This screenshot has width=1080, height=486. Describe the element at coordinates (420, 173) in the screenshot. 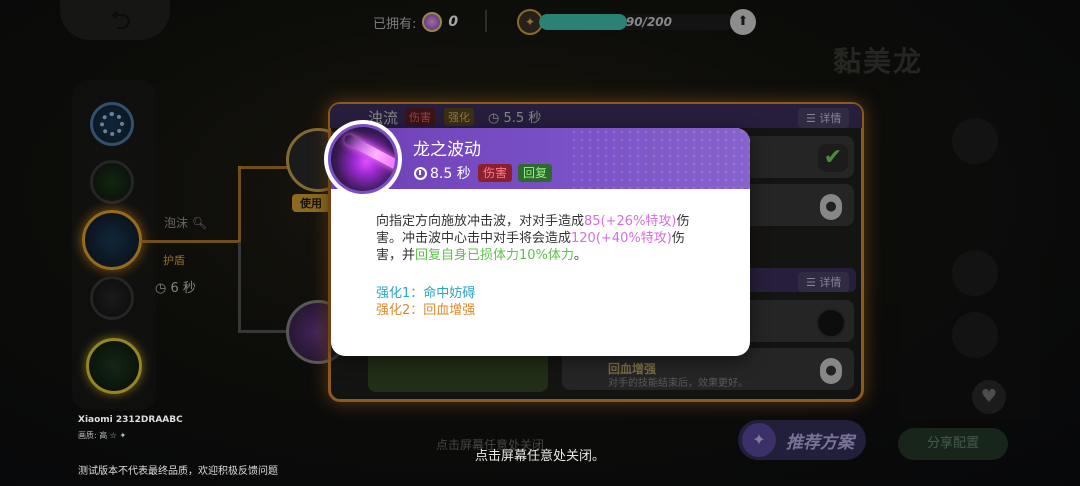

I see `clock-icon` at that location.